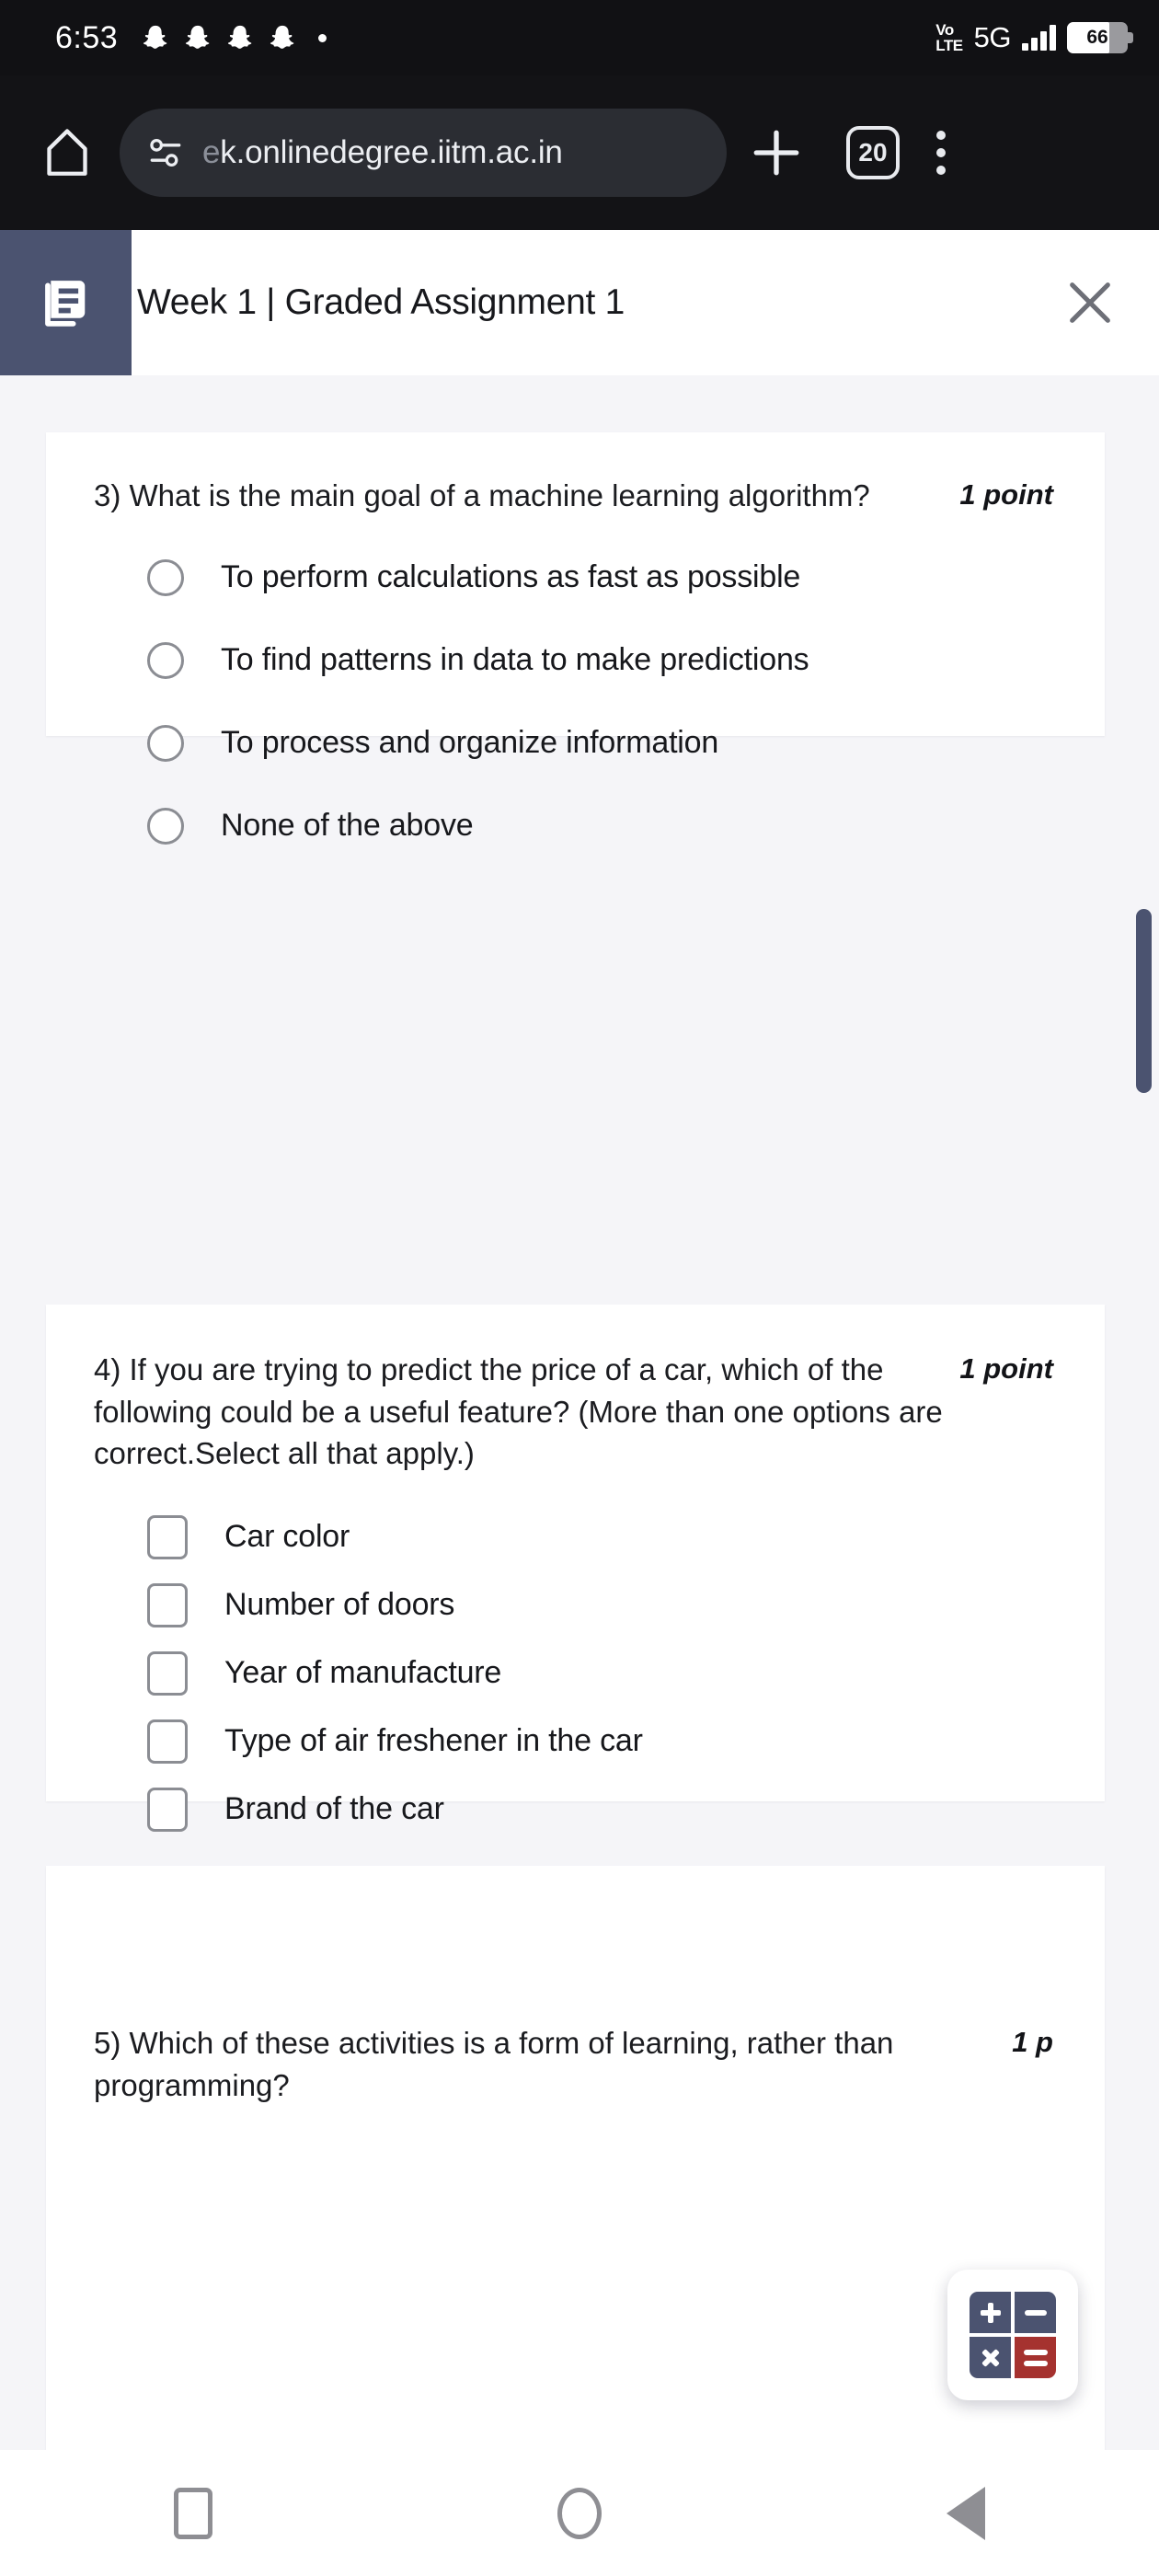 This screenshot has width=1159, height=2576. I want to click on recents-button, so click(193, 2513).